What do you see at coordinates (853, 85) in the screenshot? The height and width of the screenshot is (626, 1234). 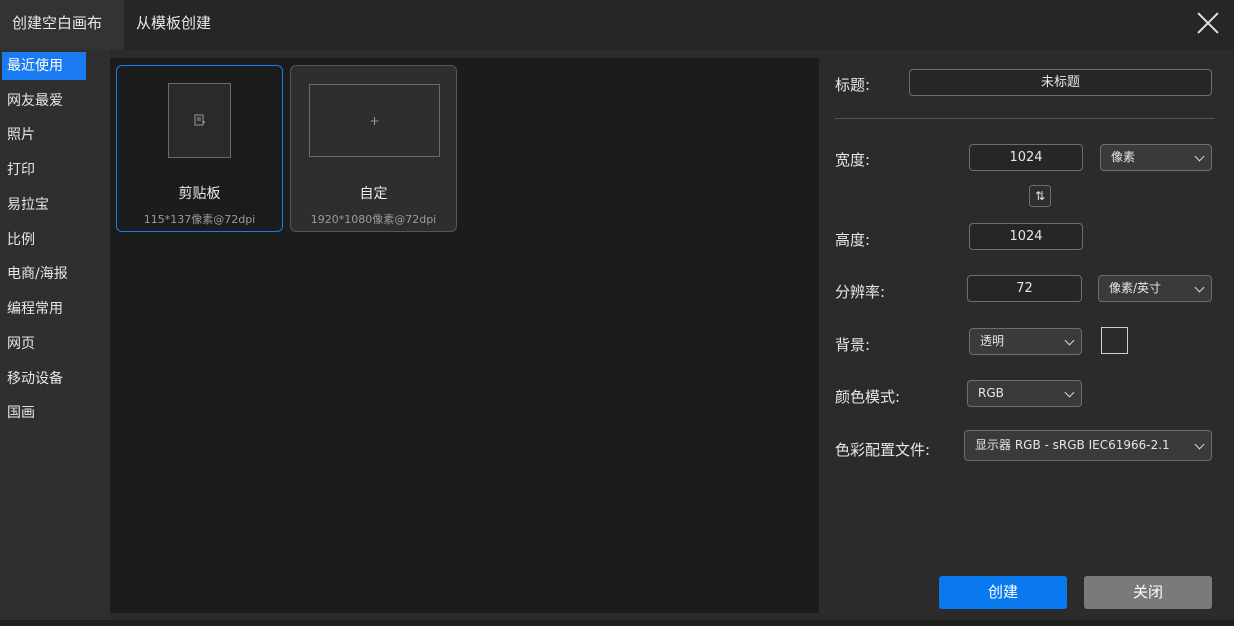 I see `title-label: 标题:` at bounding box center [853, 85].